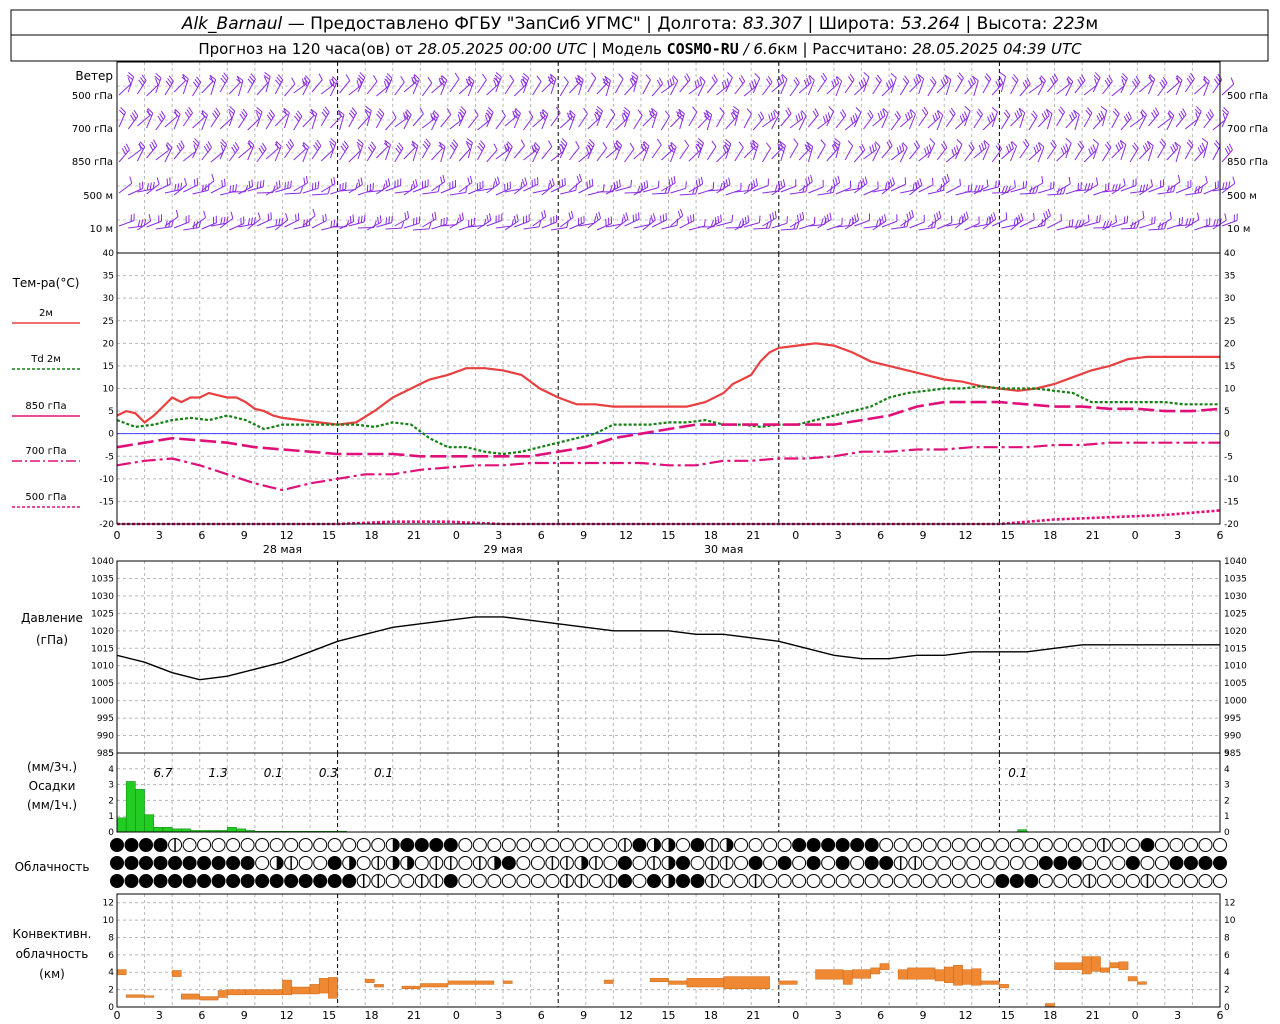 The height and width of the screenshot is (1024, 1280). Describe the element at coordinates (109, 254) in the screenshot. I see `temperature-tick-left: 40` at that location.